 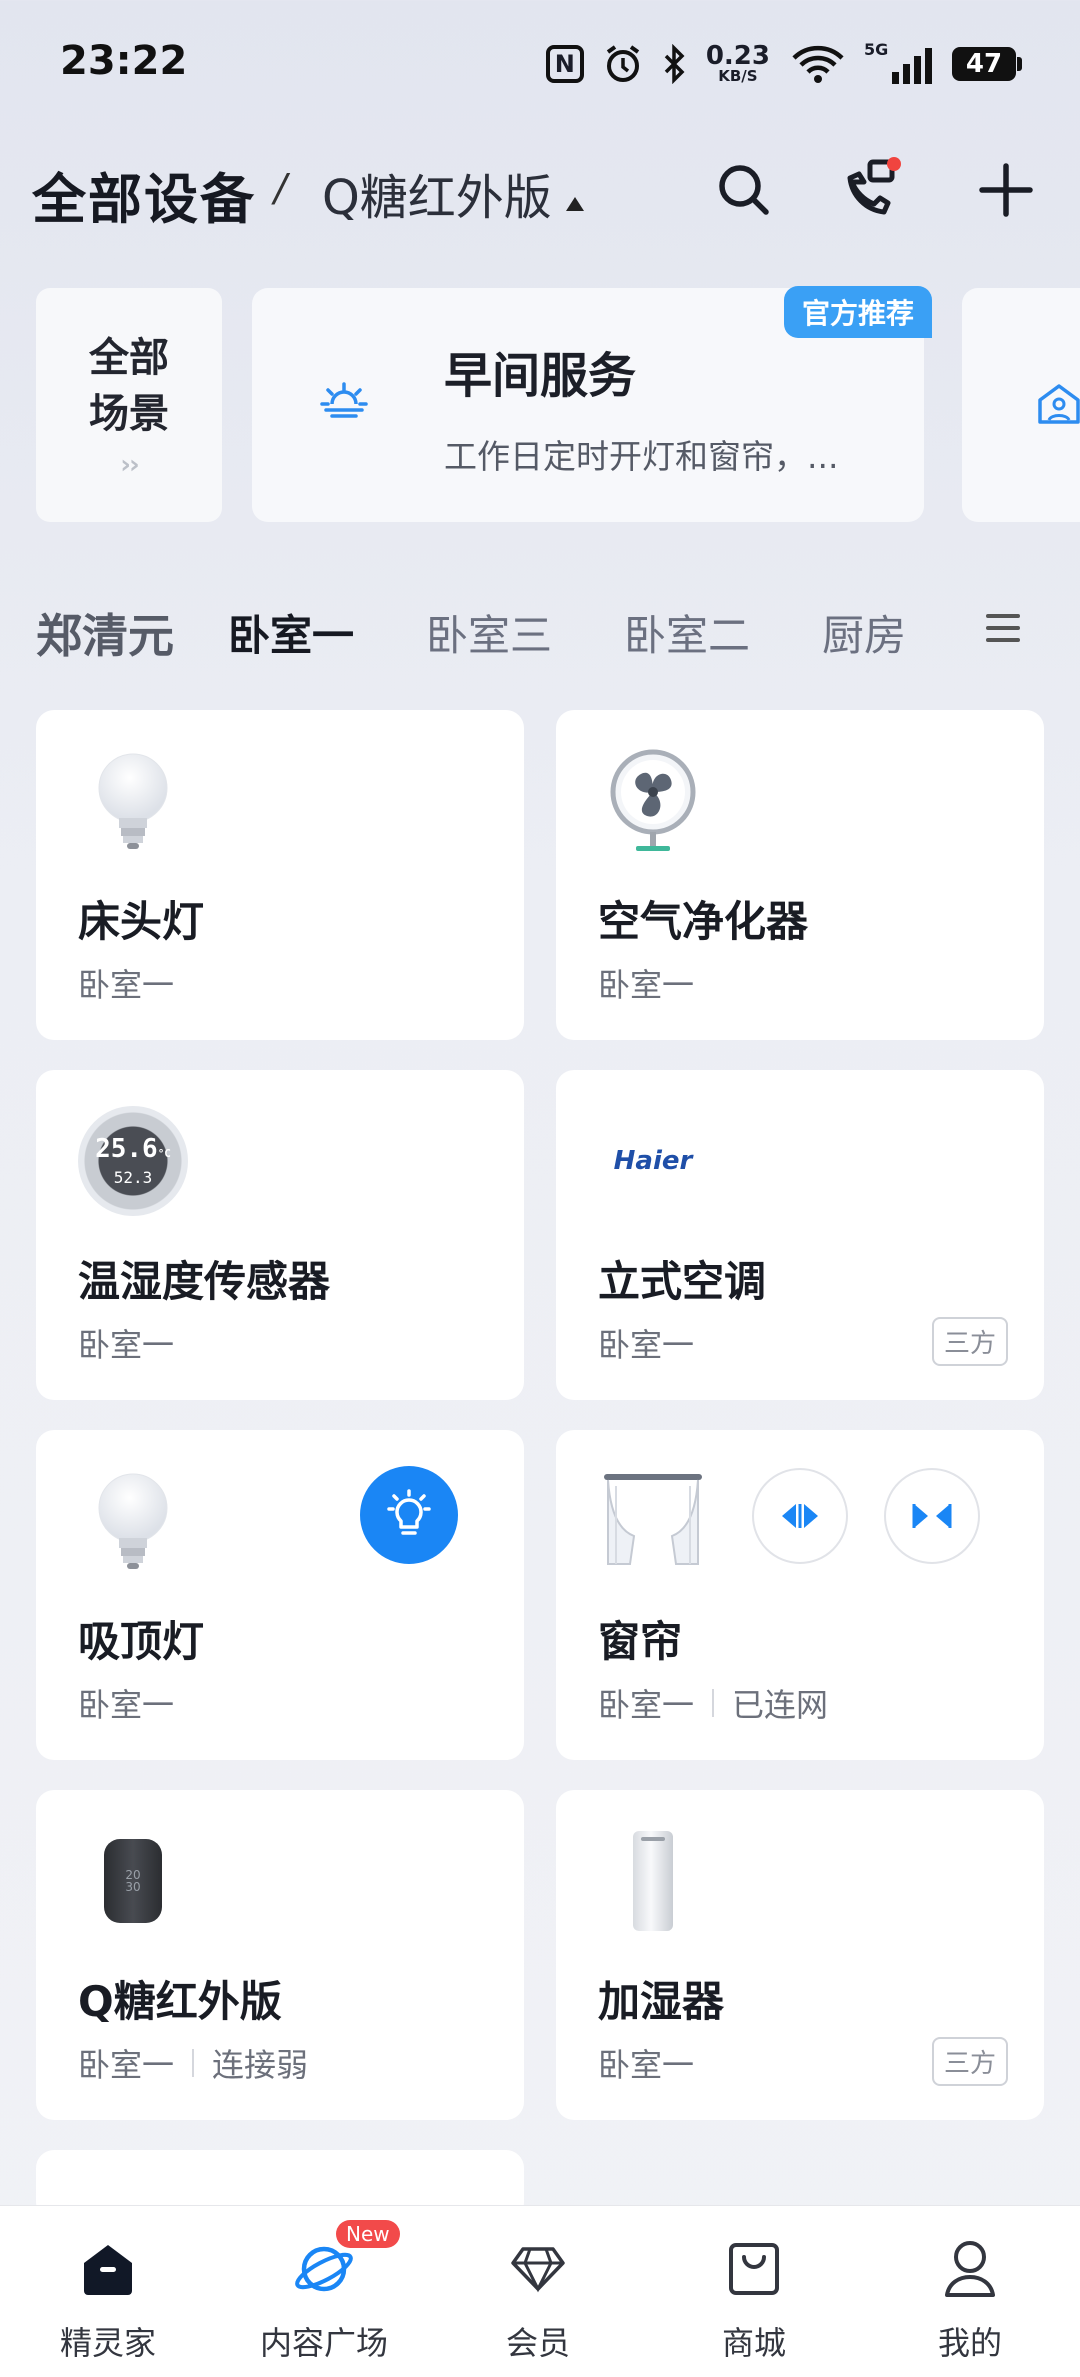 I want to click on add-device-button, so click(x=1006, y=190).